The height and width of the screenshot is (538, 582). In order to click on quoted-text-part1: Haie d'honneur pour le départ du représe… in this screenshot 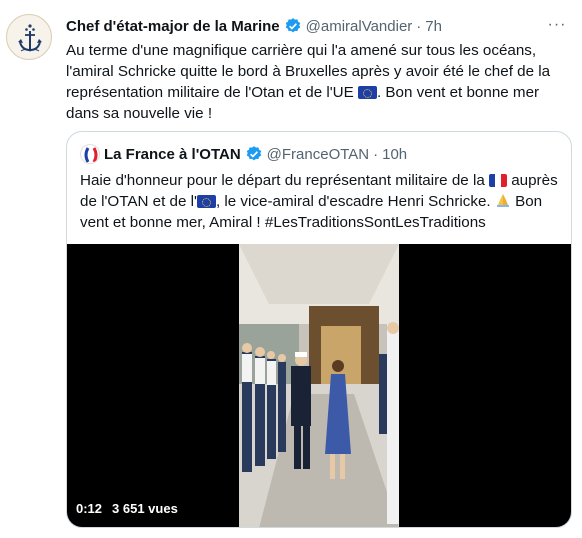, I will do `click(284, 180)`.